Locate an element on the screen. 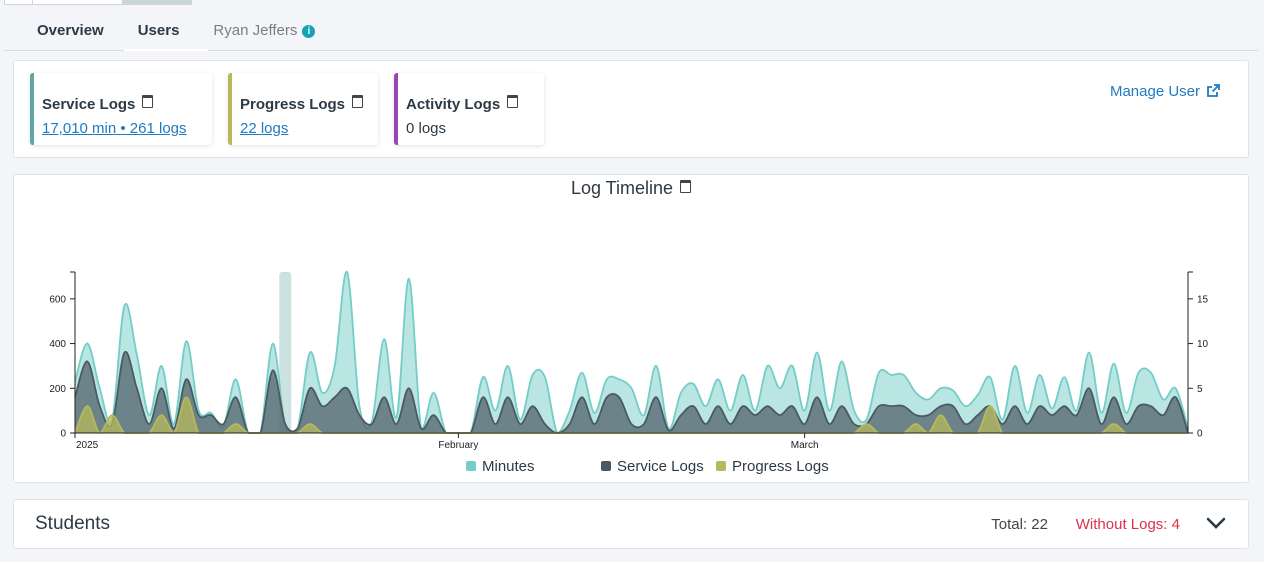 Image resolution: width=1264 pixels, height=562 pixels. tab-user-name-label: Ryan Jeffers is located at coordinates (255, 30).